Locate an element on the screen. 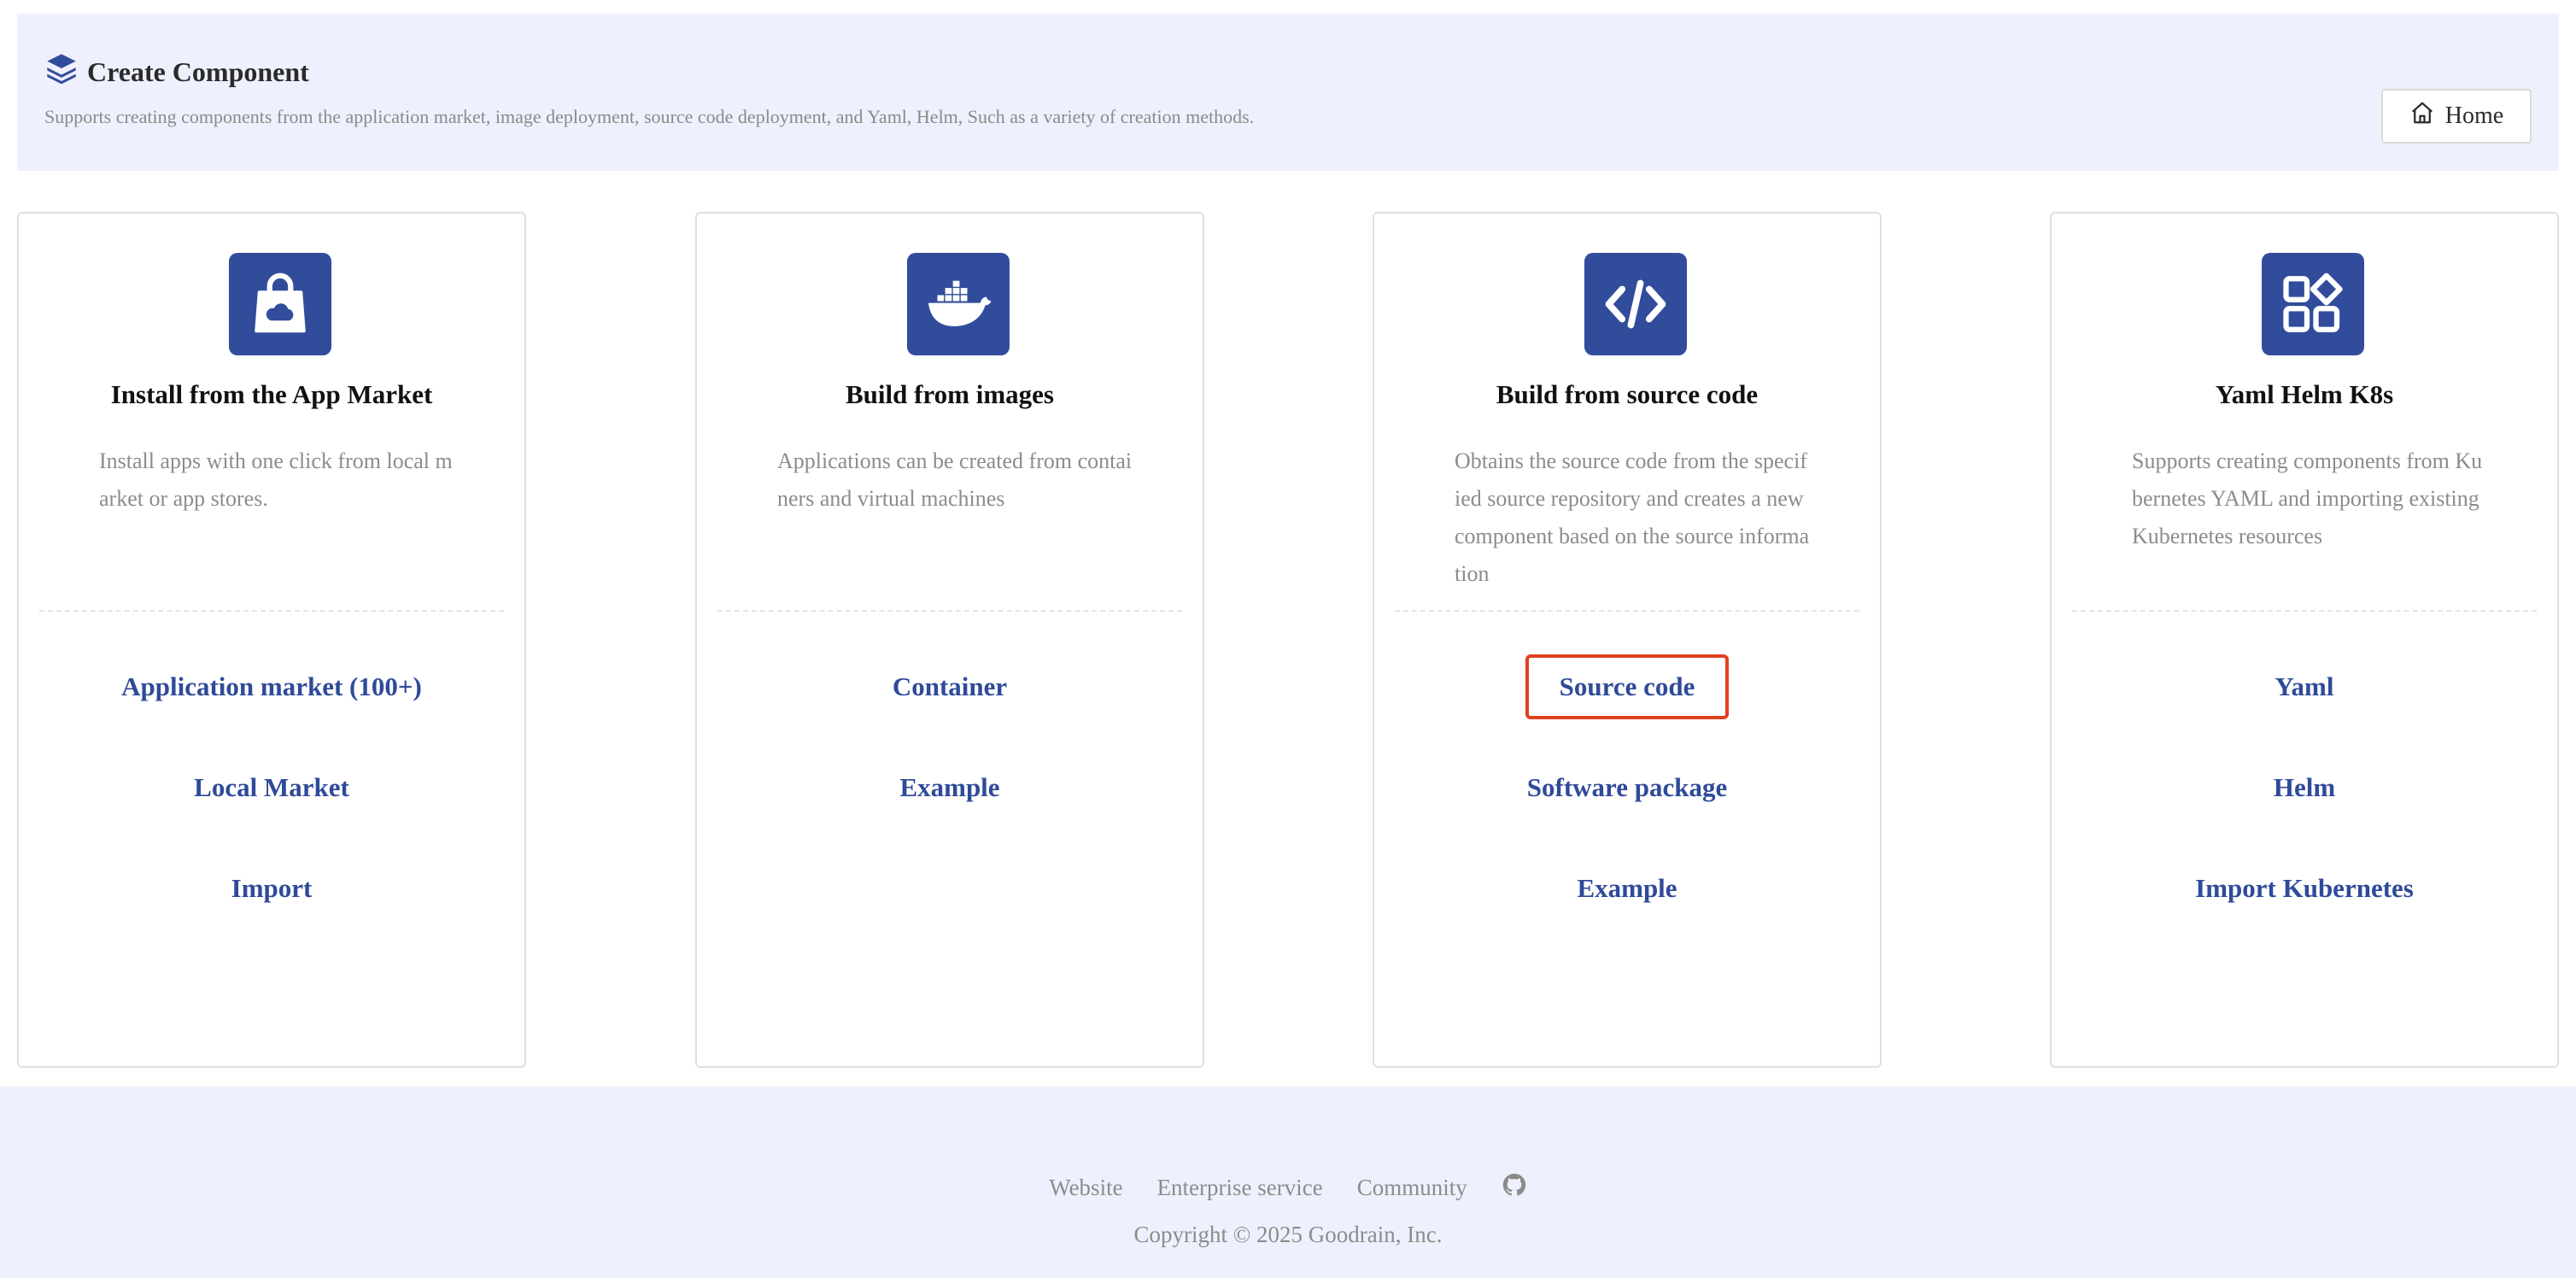  card-links: Container Example is located at coordinates (950, 755).